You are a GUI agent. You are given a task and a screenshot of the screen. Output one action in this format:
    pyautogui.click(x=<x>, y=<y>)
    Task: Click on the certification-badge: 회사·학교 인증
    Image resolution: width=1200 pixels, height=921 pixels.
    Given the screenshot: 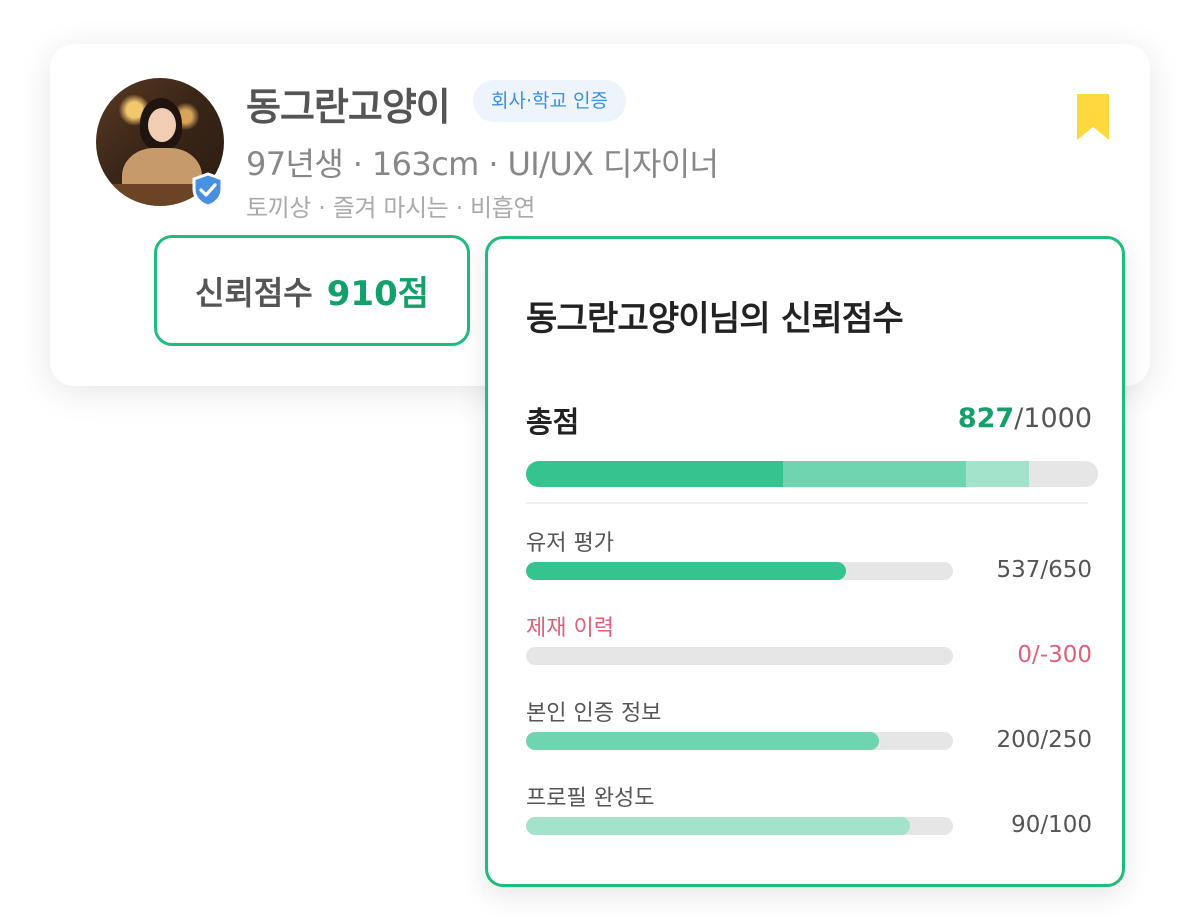 What is the action you would take?
    pyautogui.click(x=549, y=101)
    